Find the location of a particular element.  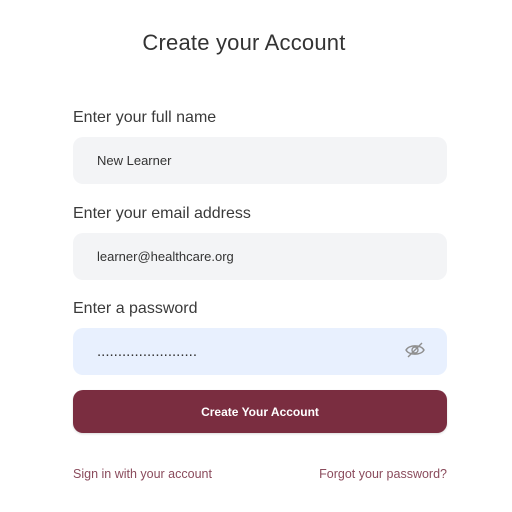

email-label: Enter your email address is located at coordinates (162, 213).